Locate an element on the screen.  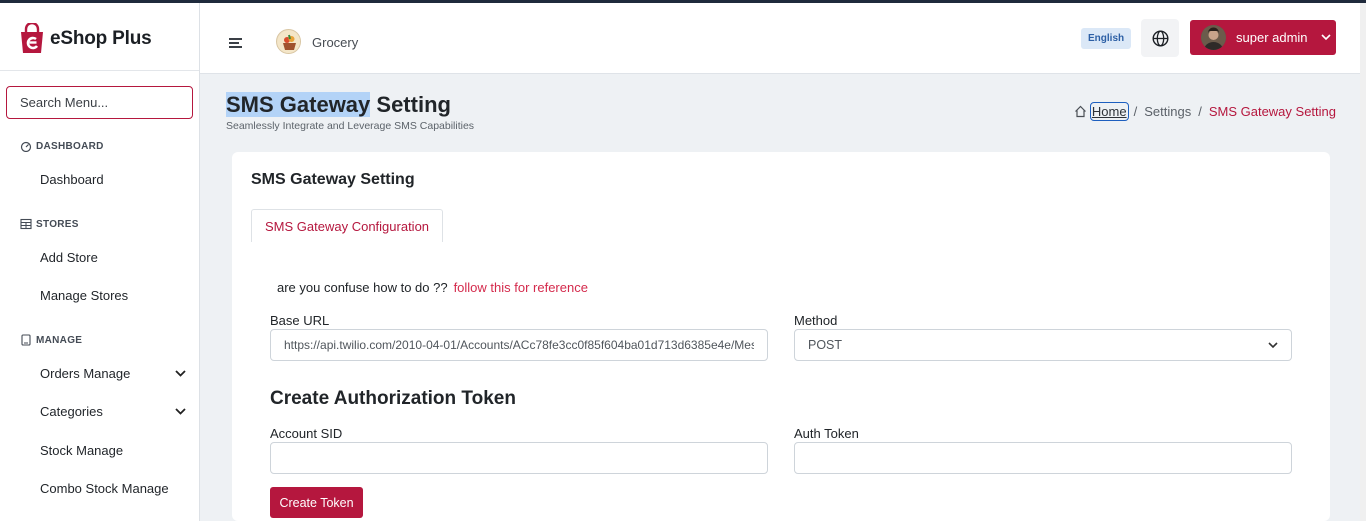
user-name: super admin is located at coordinates (1272, 37).